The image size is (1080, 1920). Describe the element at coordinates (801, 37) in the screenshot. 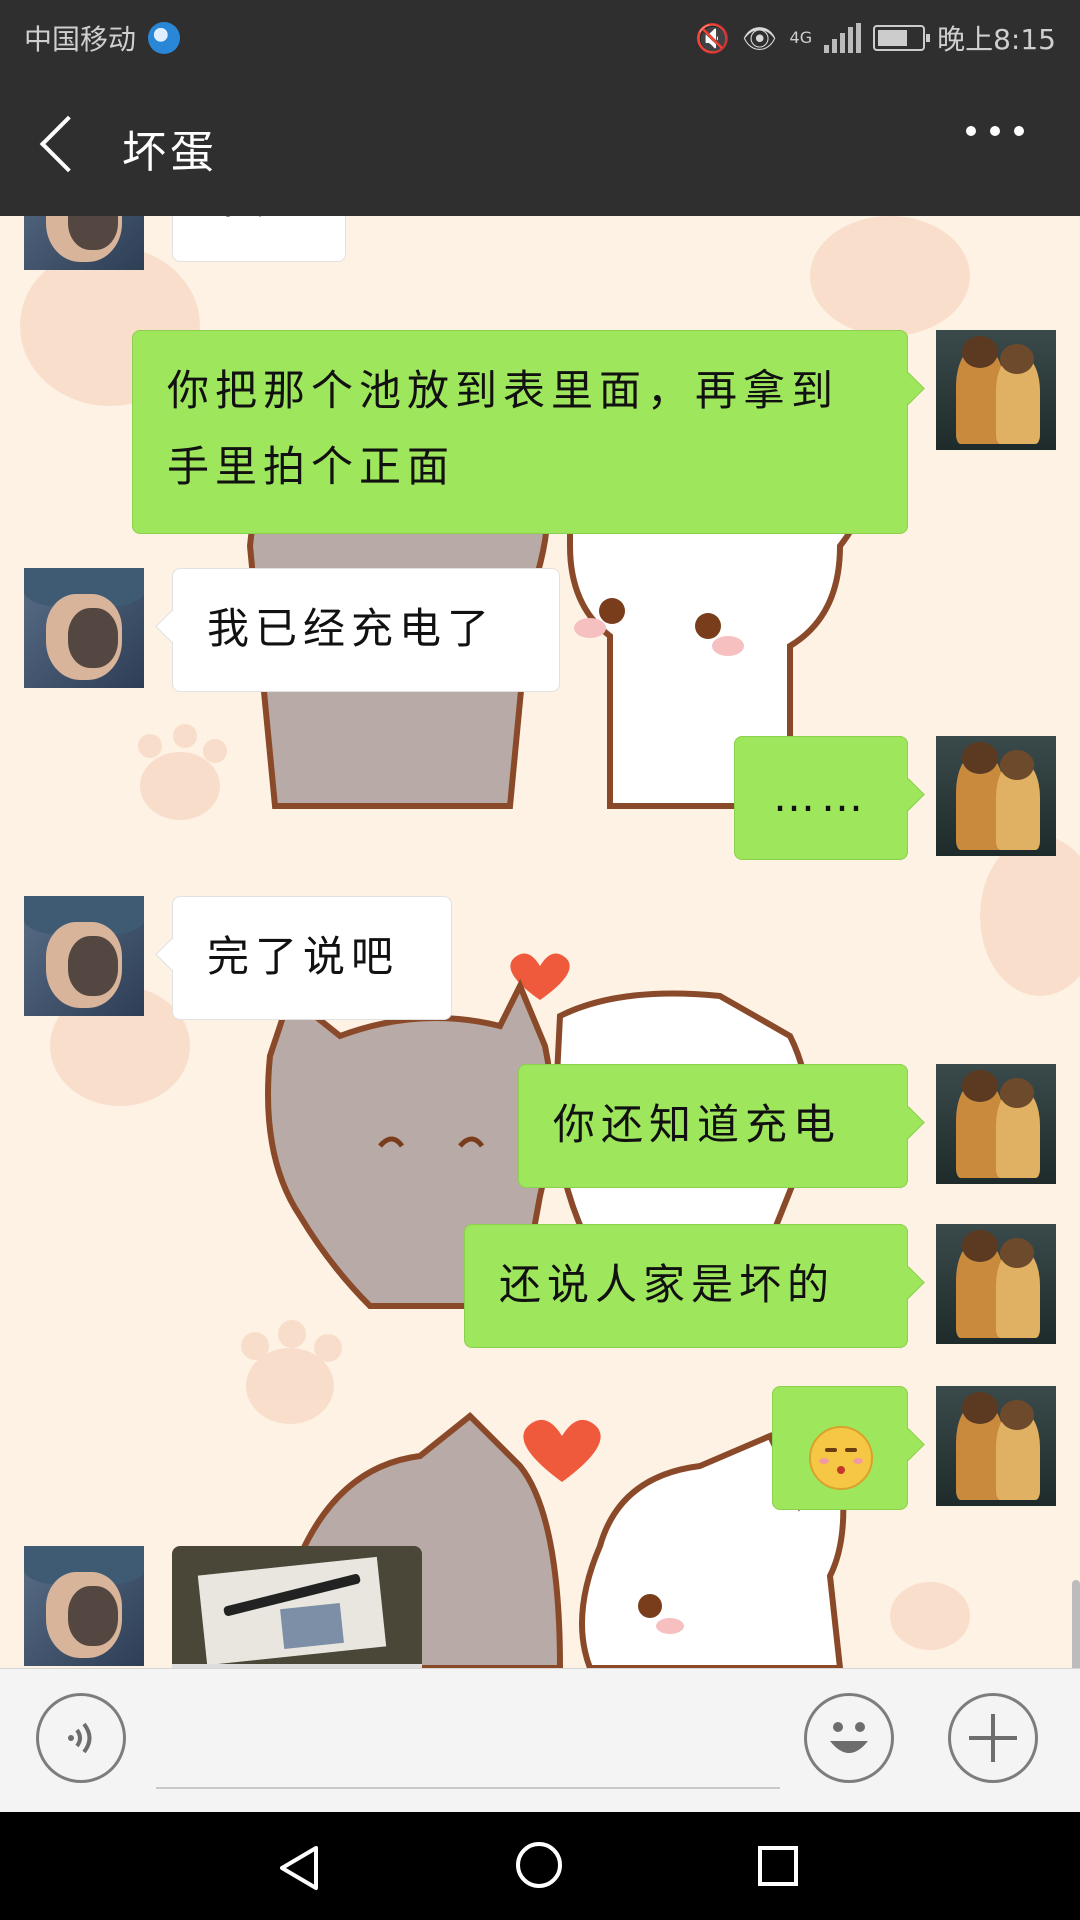

I see `network-type: 4G` at that location.